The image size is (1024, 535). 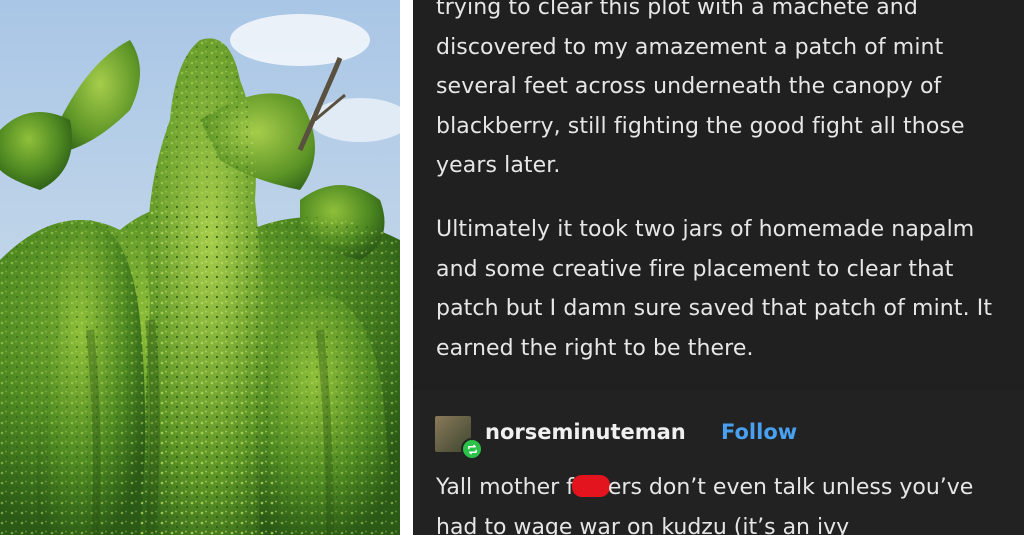 What do you see at coordinates (505, 487) in the screenshot?
I see `reply-text-before: Yall mother f` at bounding box center [505, 487].